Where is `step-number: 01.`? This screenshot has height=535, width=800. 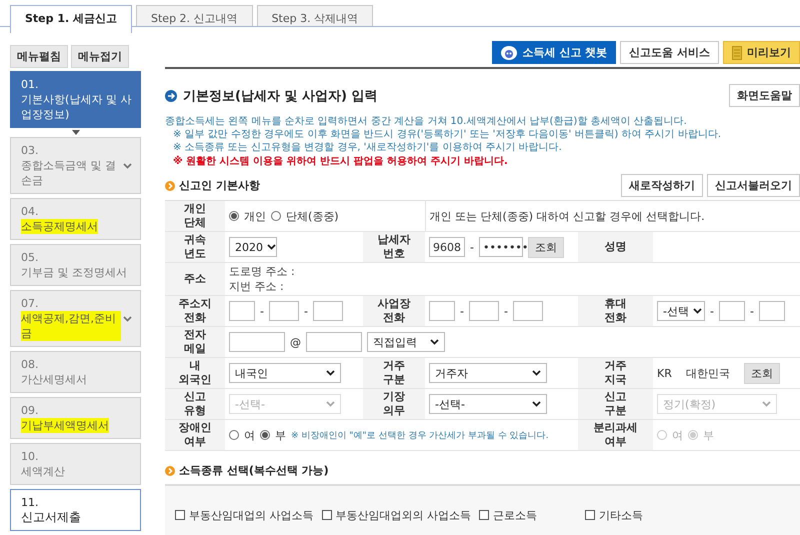 step-number: 01. is located at coordinates (30, 84).